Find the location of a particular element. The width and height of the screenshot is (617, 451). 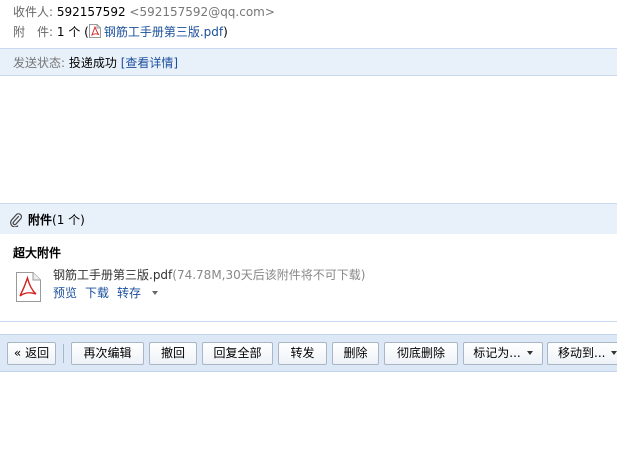

attachment-title: 附件 is located at coordinates (40, 220).